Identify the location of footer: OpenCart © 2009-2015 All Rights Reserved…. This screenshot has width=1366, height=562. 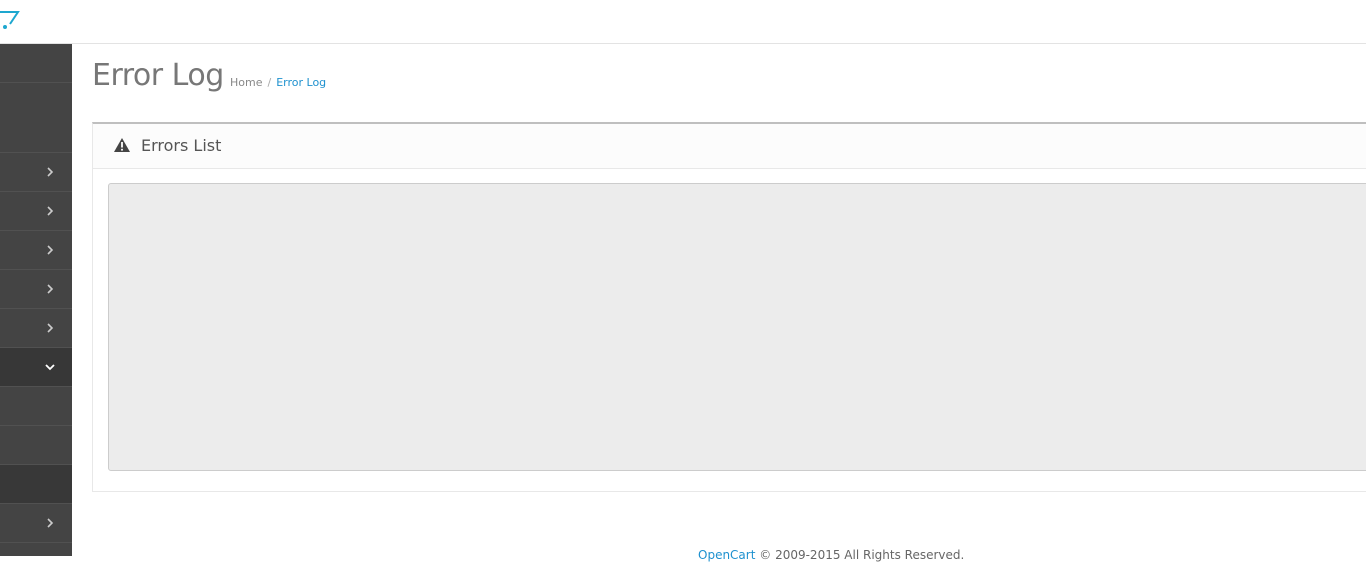
(831, 555).